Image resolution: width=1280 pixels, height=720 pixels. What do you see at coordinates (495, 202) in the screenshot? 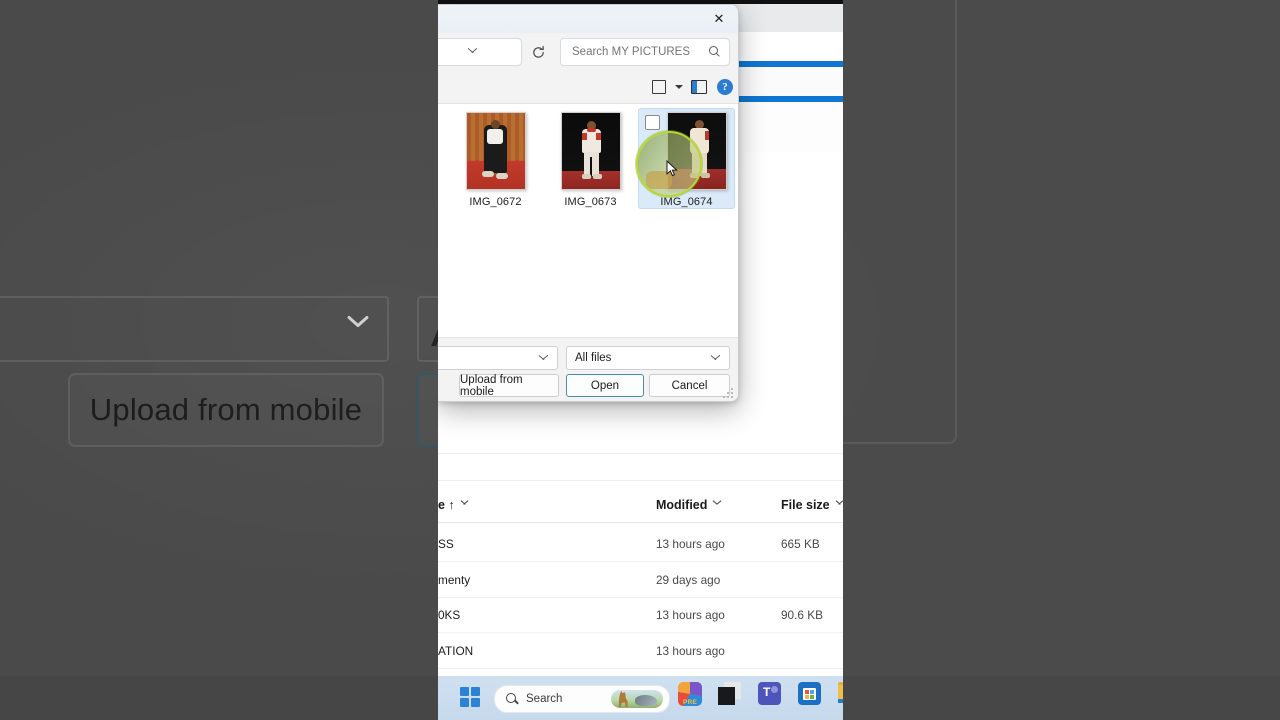
I see `file-name-label: IMG_0672` at bounding box center [495, 202].